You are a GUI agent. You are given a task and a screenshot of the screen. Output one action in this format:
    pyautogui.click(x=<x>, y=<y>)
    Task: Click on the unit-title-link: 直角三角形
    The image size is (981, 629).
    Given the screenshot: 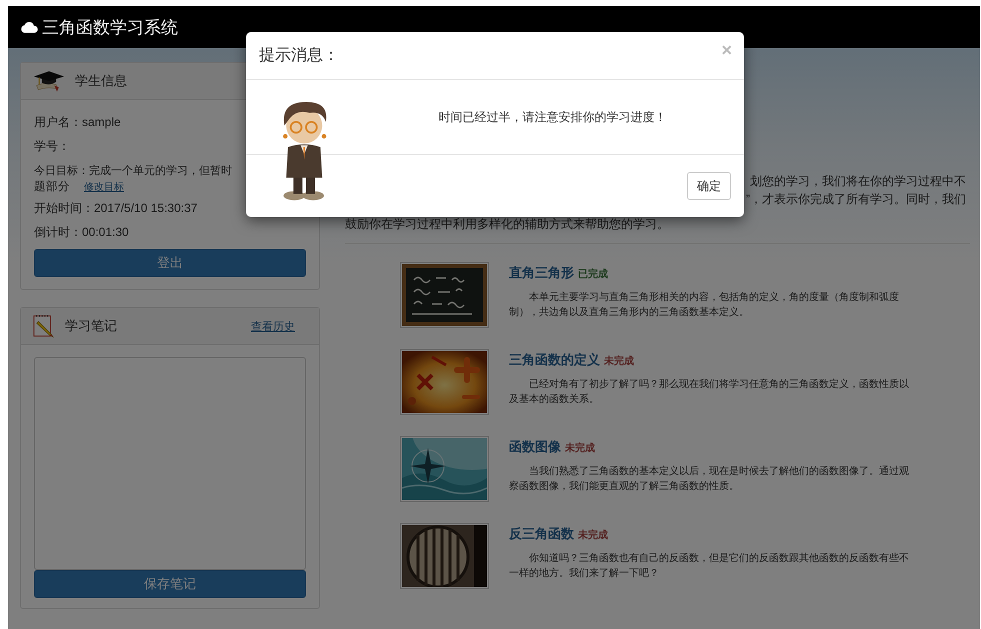 What is the action you would take?
    pyautogui.click(x=541, y=273)
    